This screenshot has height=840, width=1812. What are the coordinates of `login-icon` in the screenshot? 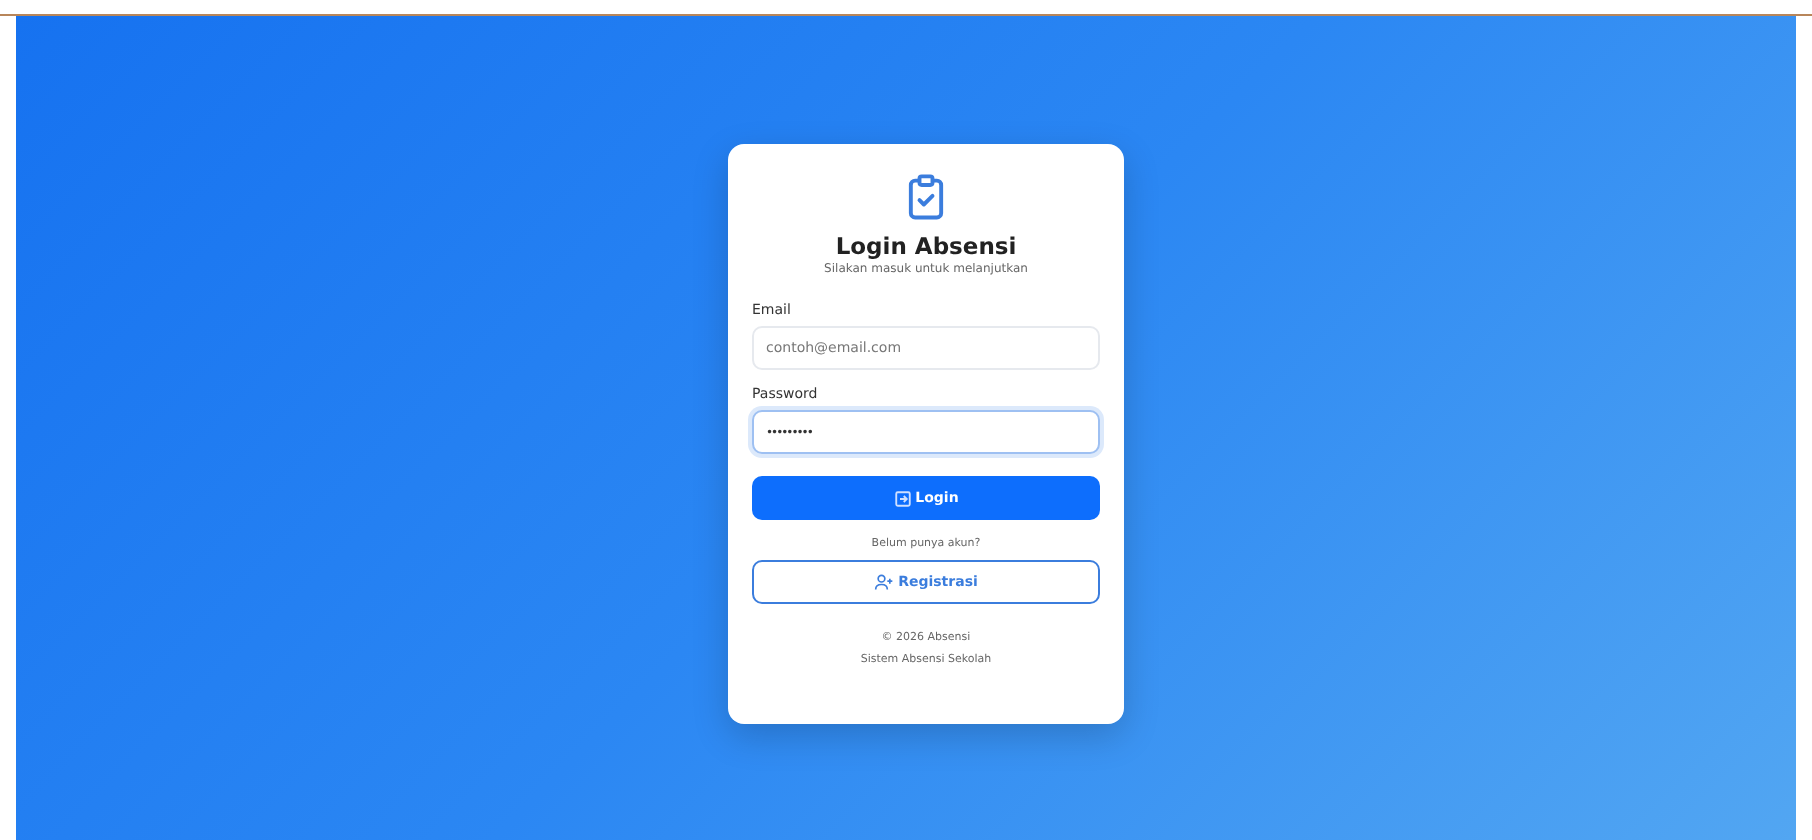 It's located at (902, 498).